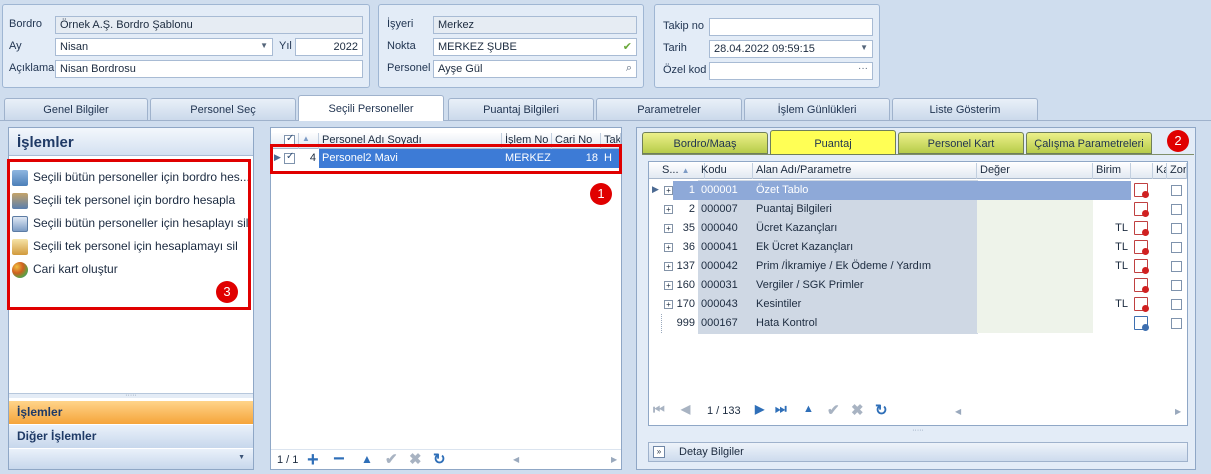  Describe the element at coordinates (15, 46) in the screenshot. I see `ay-label: Ay` at that location.